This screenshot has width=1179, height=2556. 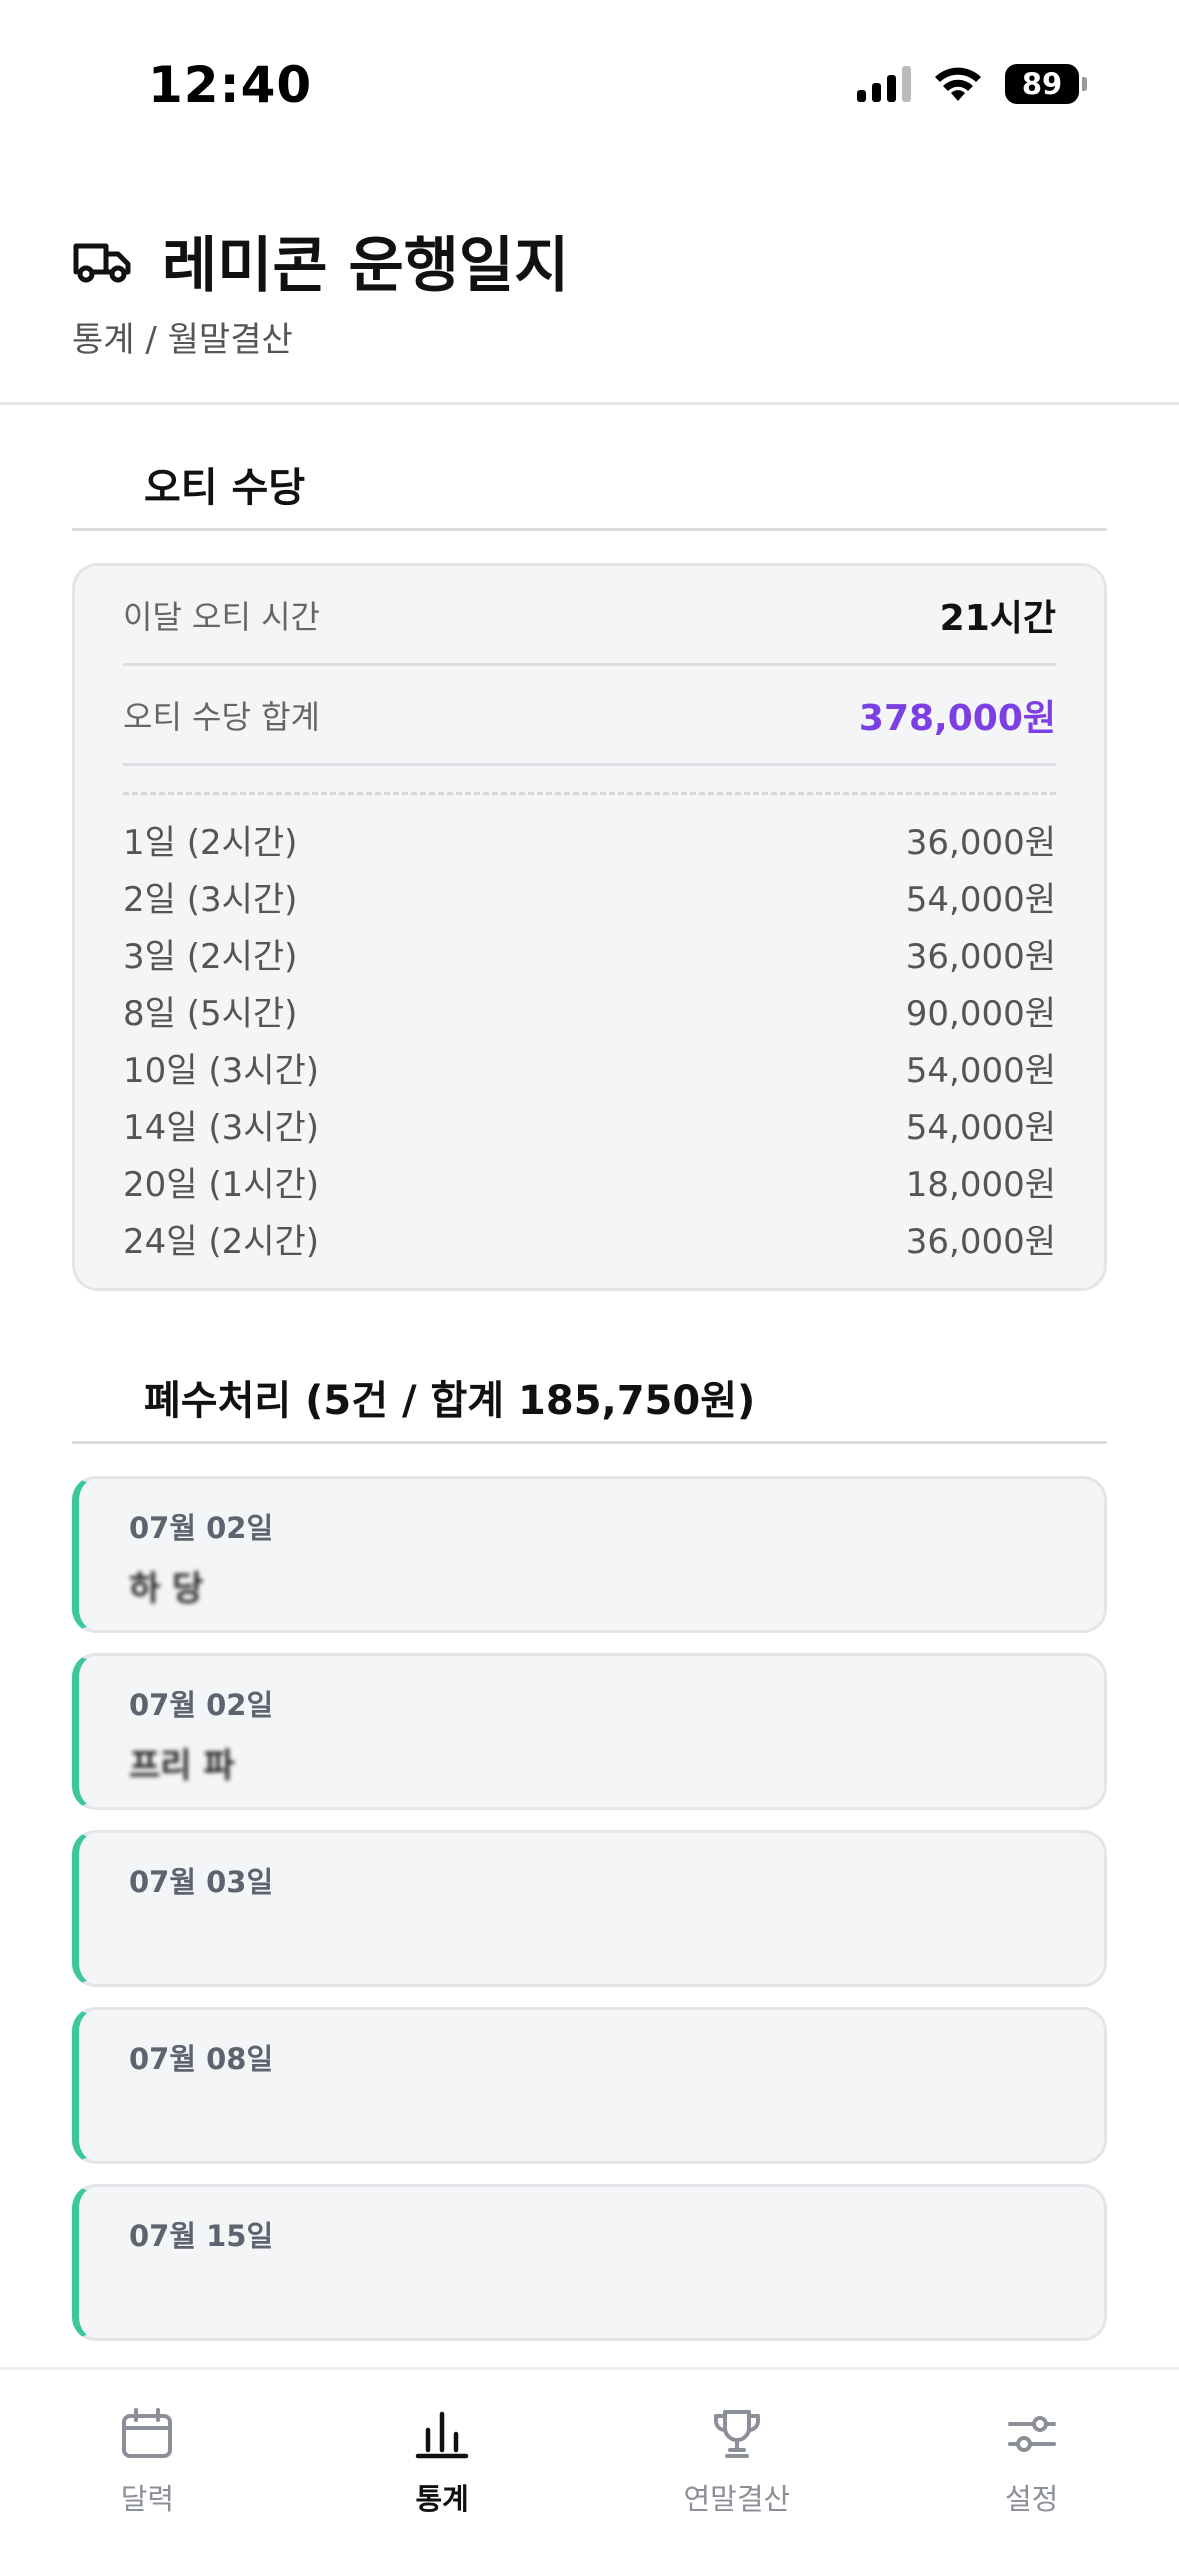 I want to click on waste-entry-description: 프리 파, so click(x=182, y=1766).